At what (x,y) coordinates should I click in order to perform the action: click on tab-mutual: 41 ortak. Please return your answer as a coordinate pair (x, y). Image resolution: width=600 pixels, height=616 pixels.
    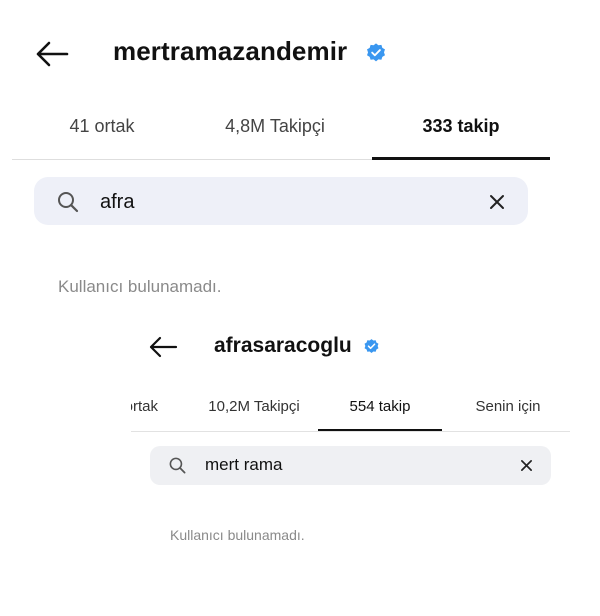
    Looking at the image, I should click on (102, 126).